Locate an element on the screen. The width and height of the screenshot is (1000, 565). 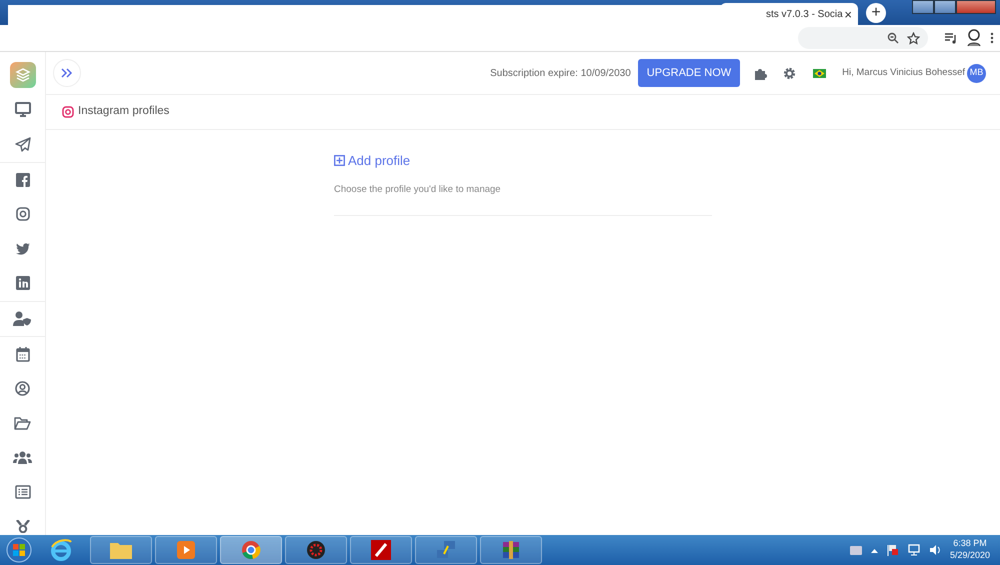
calendar-icon is located at coordinates (23, 354).